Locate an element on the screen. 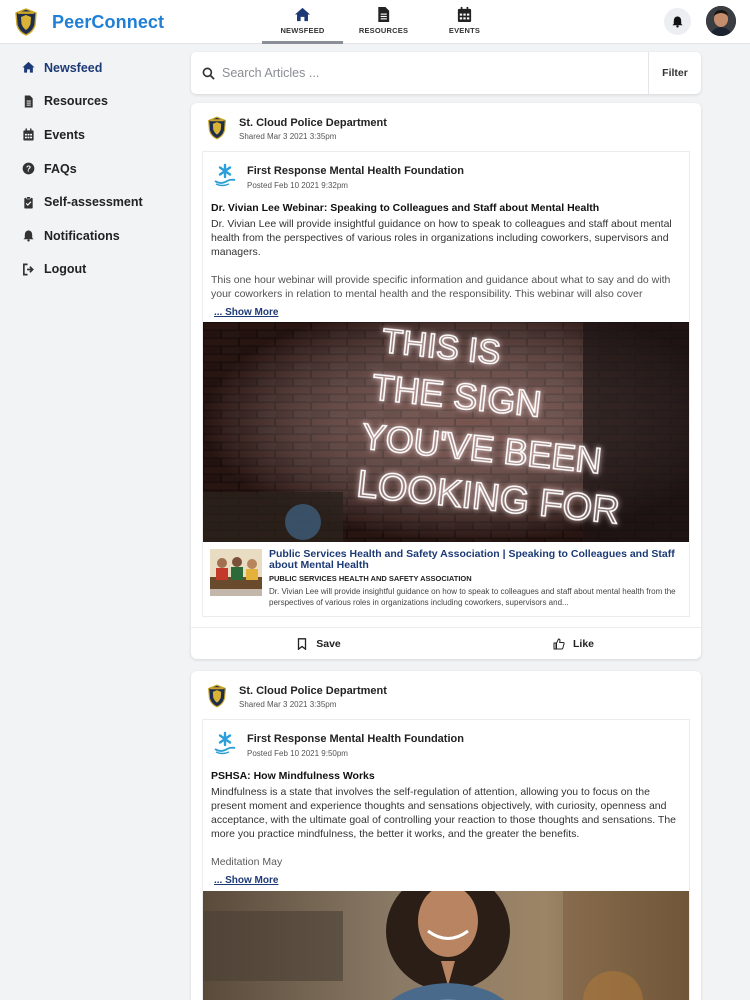  sidebar-item-events: Events is located at coordinates (89, 135).